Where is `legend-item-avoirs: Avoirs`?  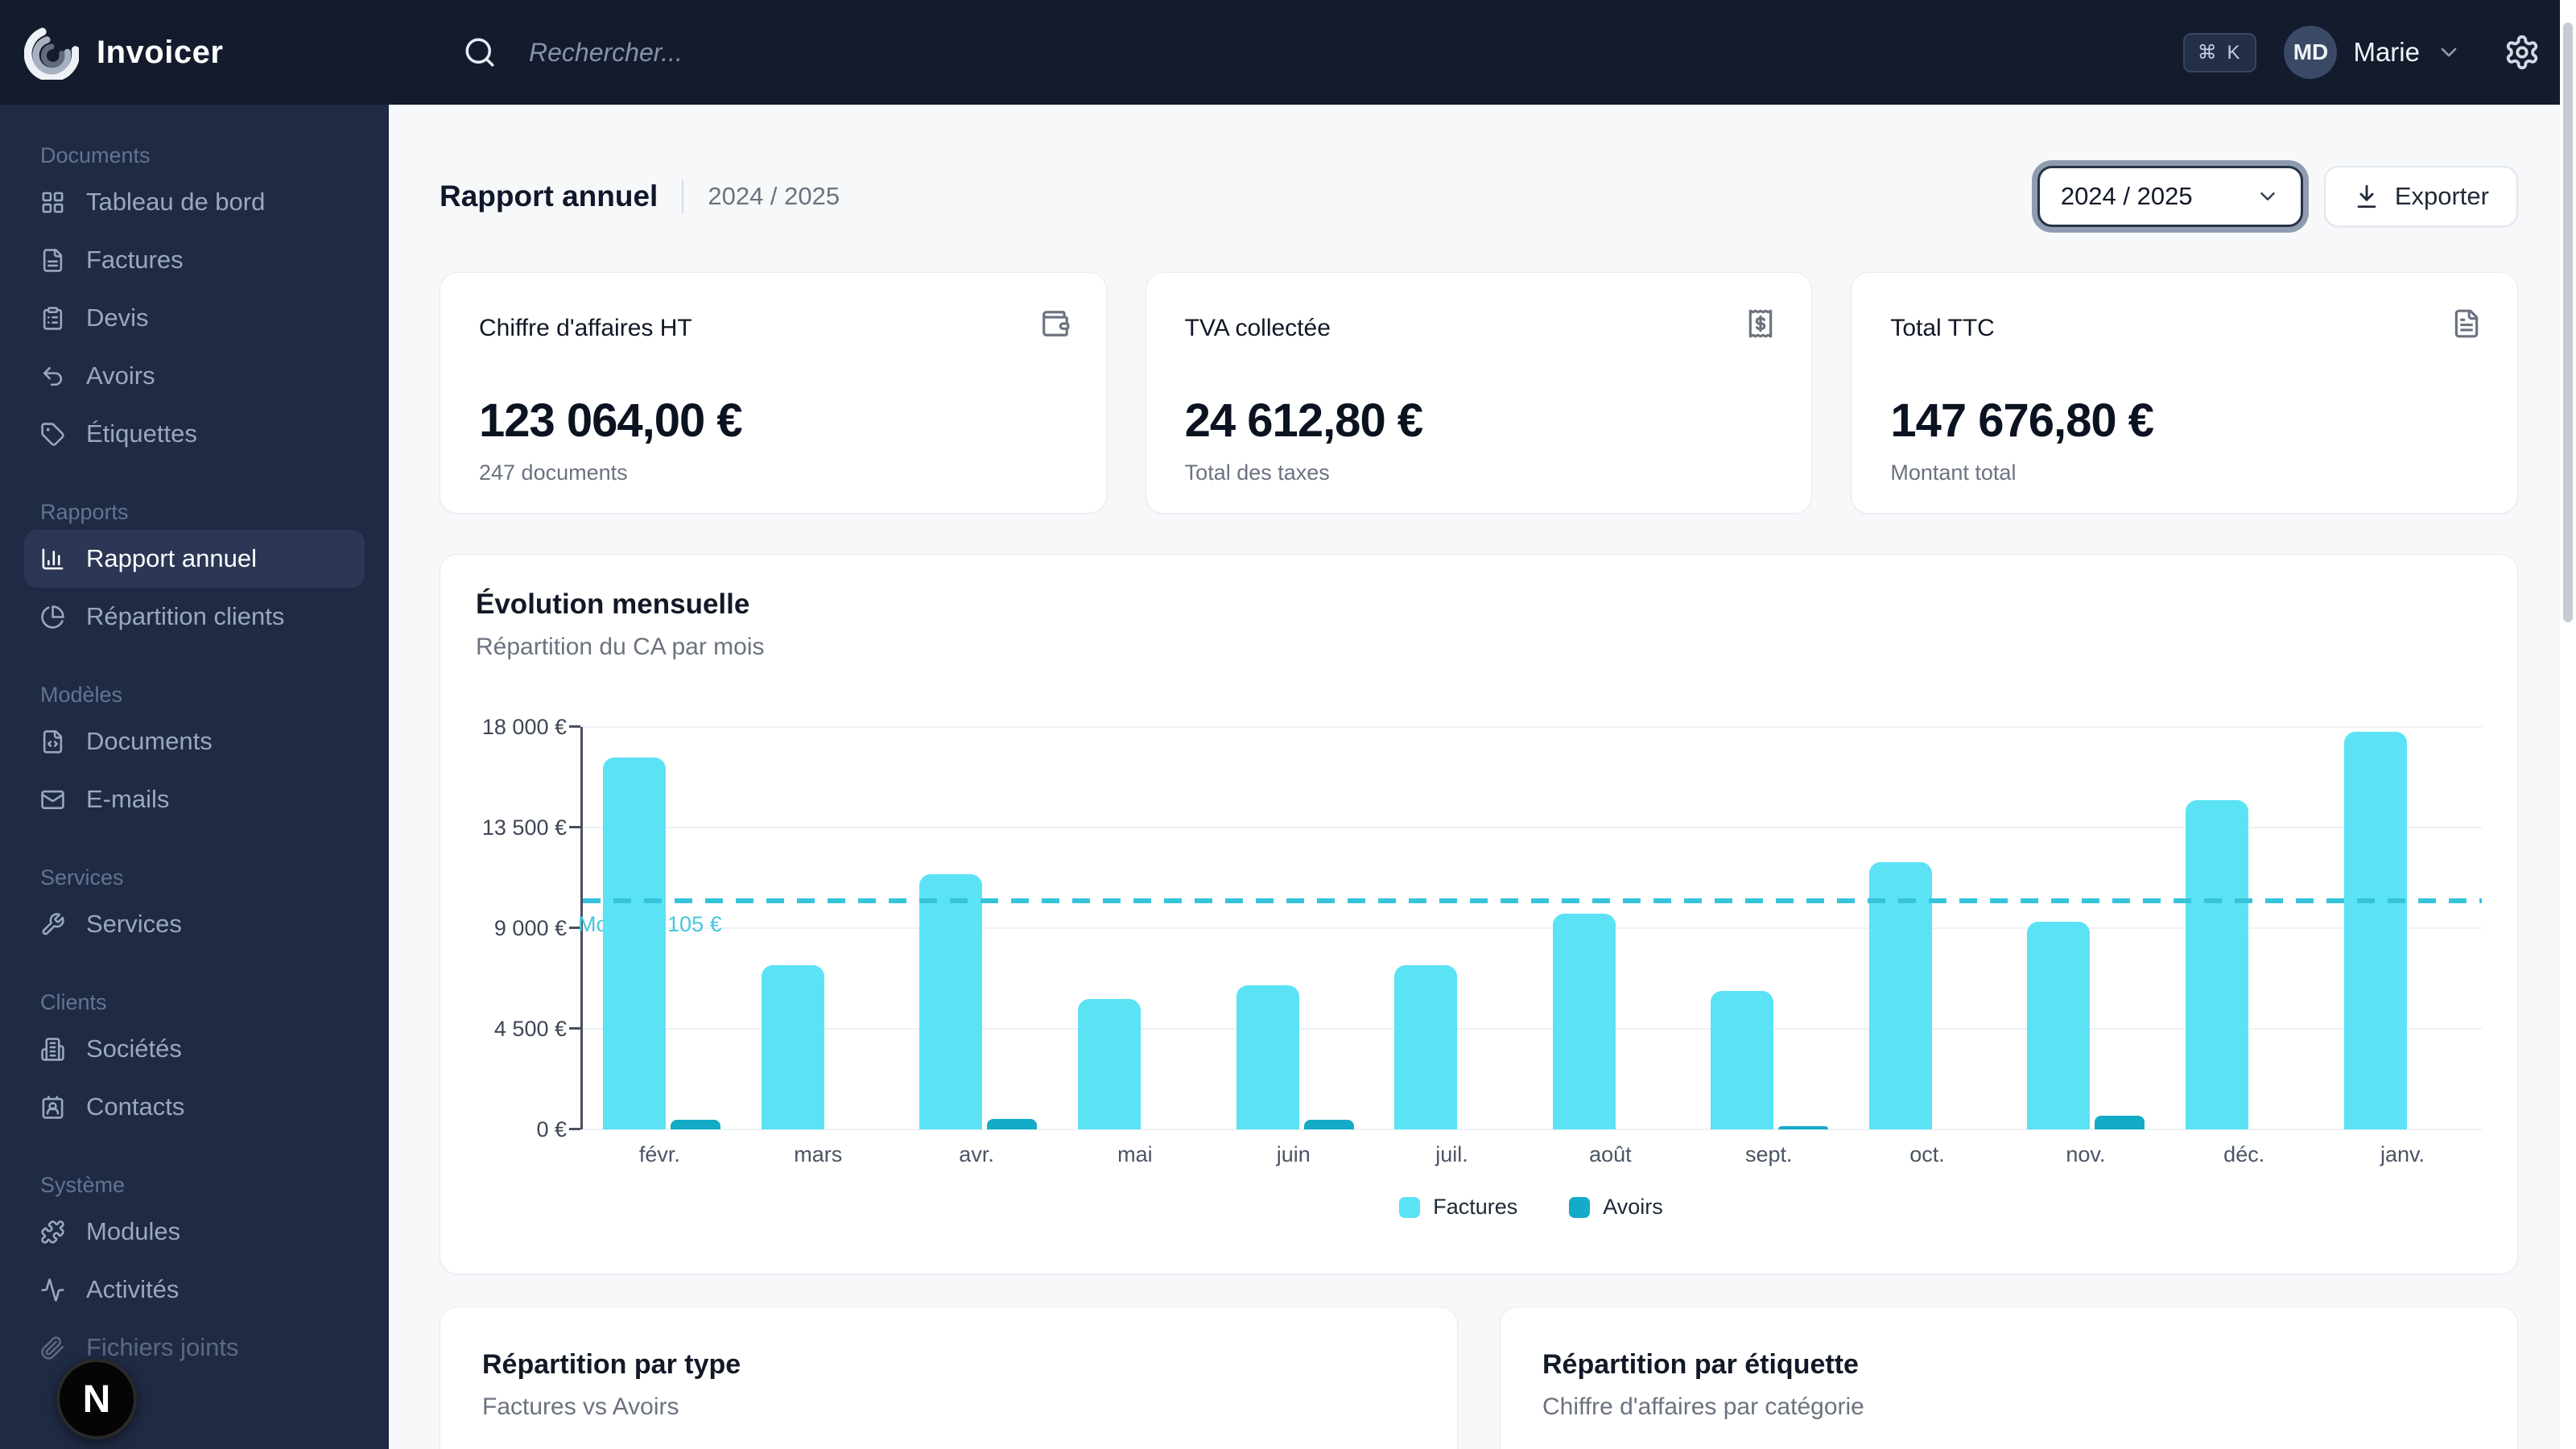
legend-item-avoirs: Avoirs is located at coordinates (1616, 1207).